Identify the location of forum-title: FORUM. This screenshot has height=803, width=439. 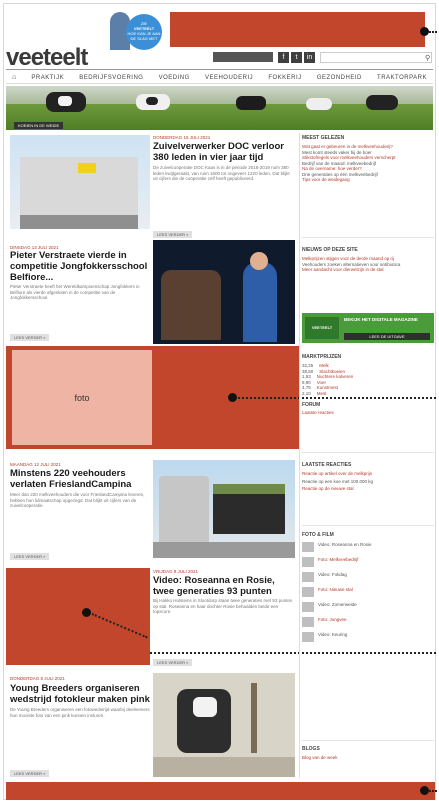
(311, 405).